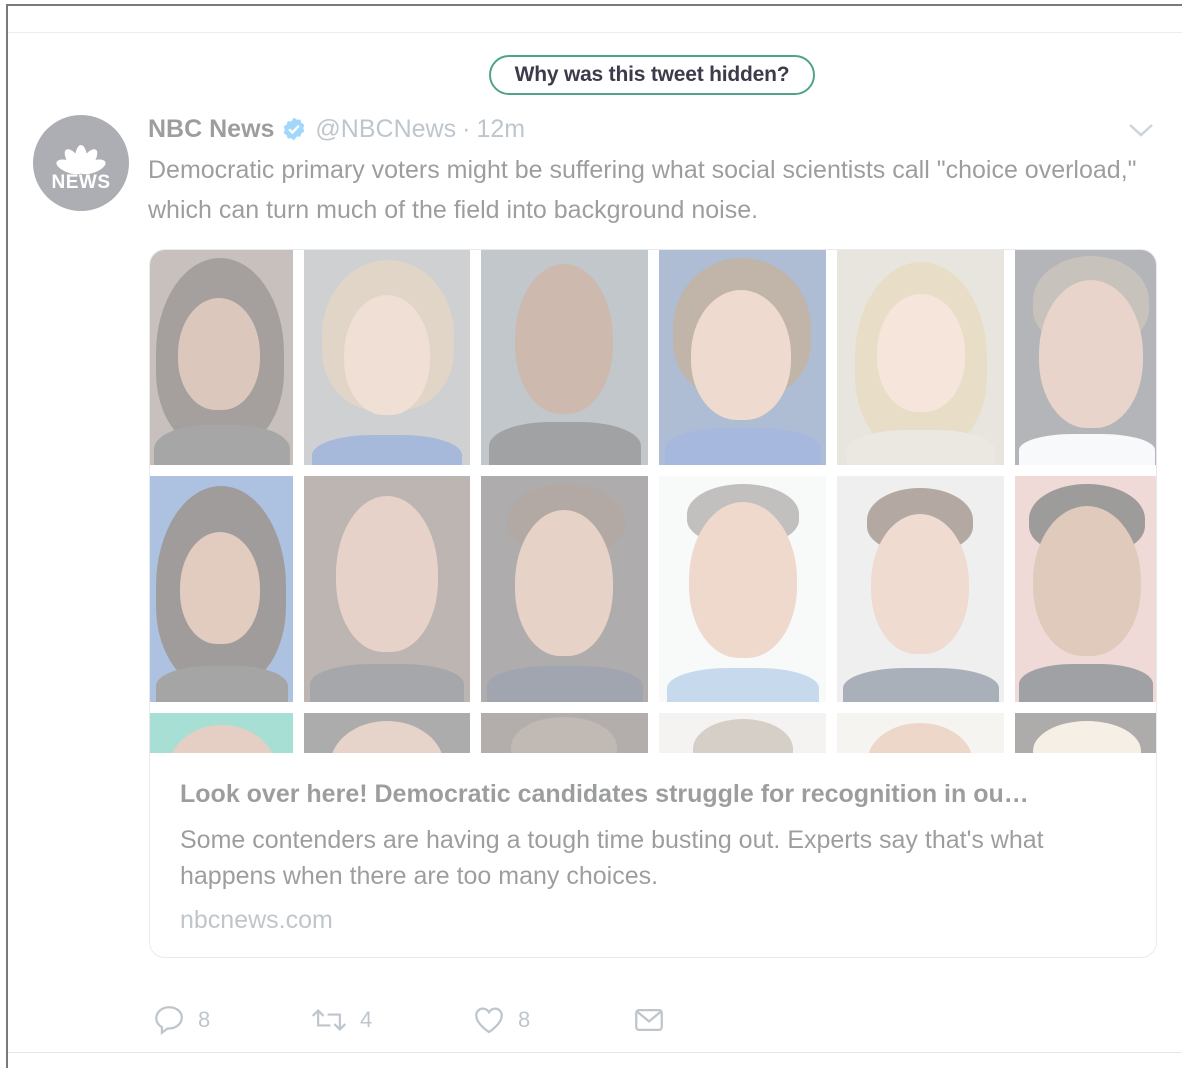 The height and width of the screenshot is (1068, 1182). What do you see at coordinates (169, 1021) in the screenshot?
I see `reply-icon` at bounding box center [169, 1021].